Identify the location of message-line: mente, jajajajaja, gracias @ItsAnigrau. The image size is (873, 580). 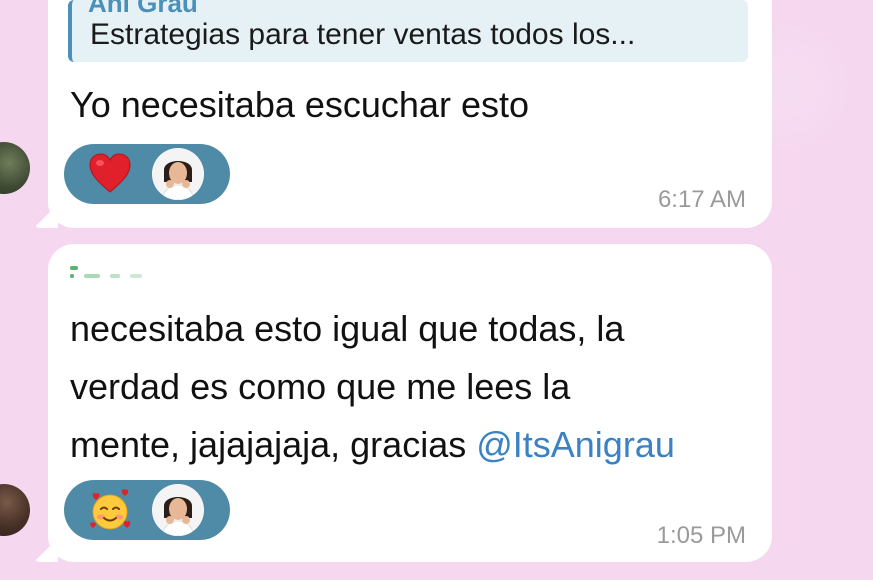
(372, 445).